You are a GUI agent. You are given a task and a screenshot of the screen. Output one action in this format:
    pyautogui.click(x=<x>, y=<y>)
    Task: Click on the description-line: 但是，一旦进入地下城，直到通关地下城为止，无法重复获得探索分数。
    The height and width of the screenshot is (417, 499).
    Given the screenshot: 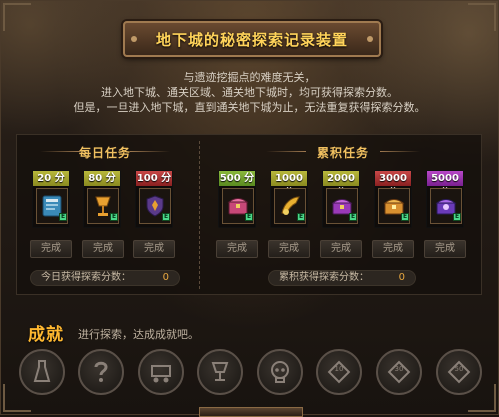 What is the action you would take?
    pyautogui.click(x=249, y=107)
    